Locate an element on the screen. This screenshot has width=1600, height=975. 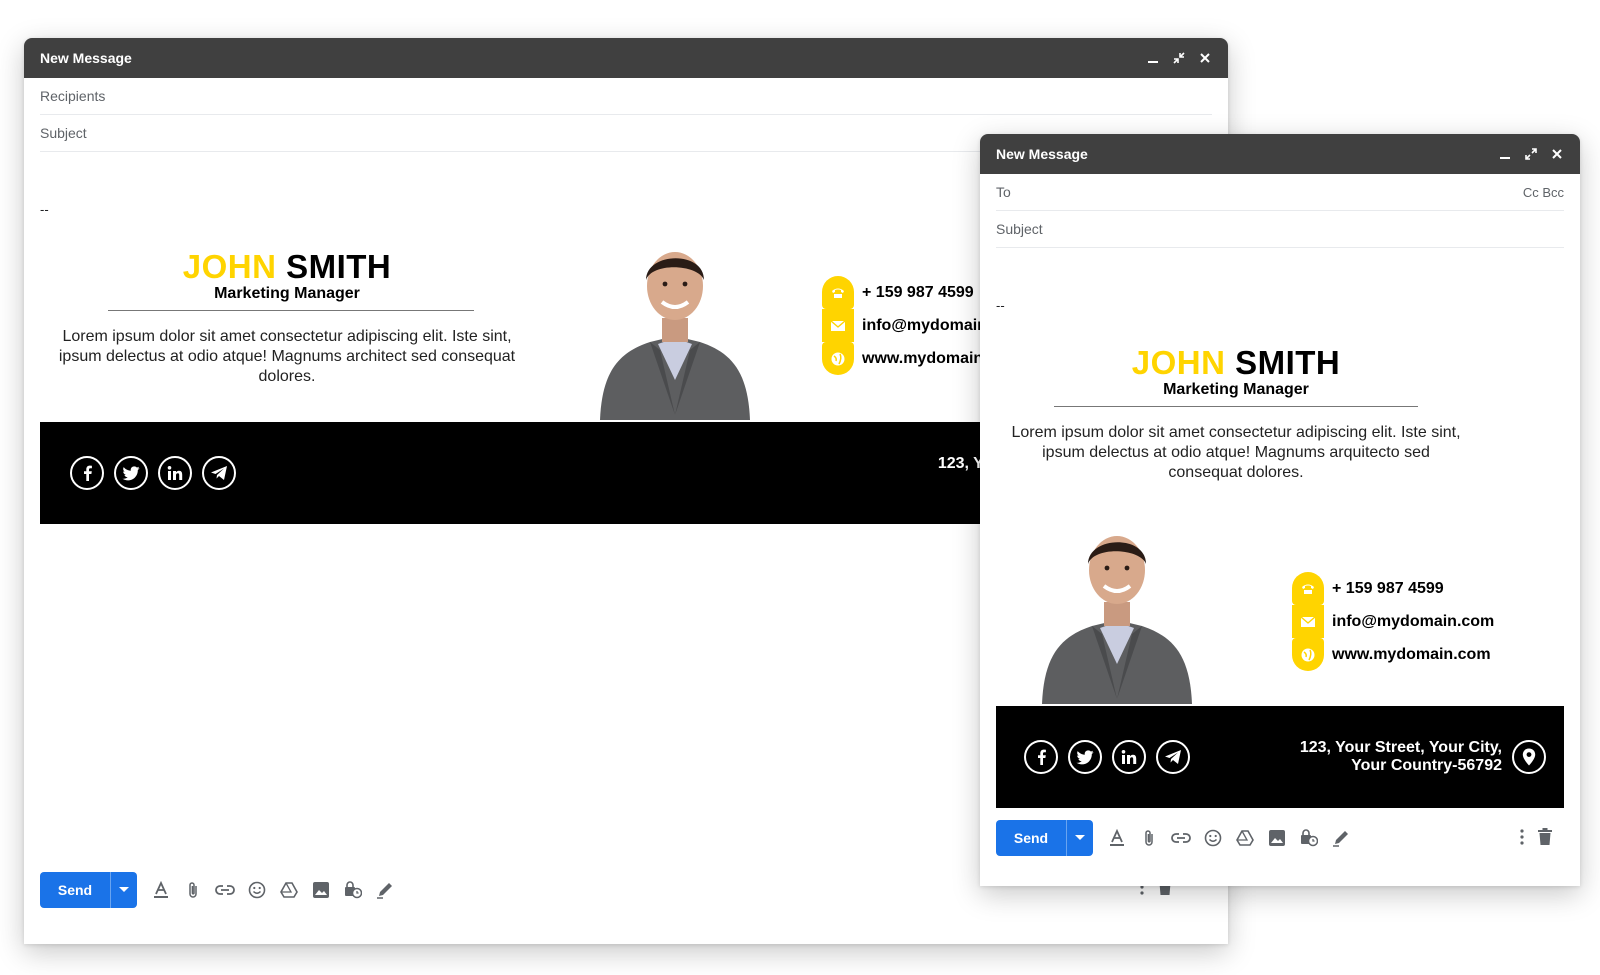
contact-email: info@mydomain.com is located at coordinates (1393, 621).